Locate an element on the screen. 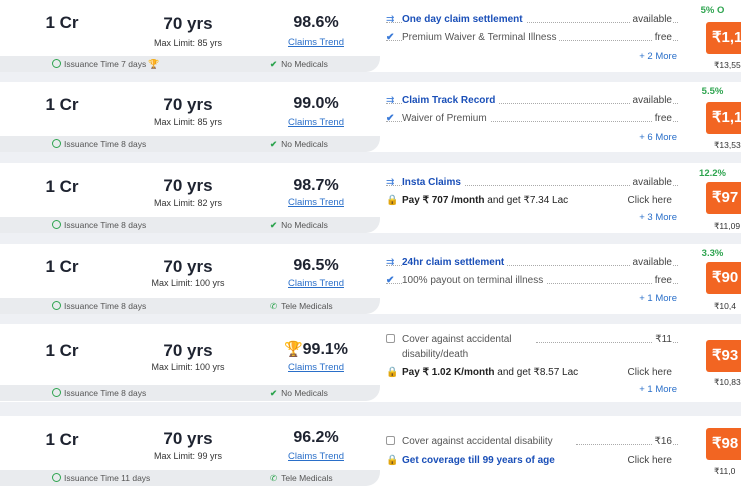 This screenshot has width=741, height=486. claim-settlement-ratio: 96.5% is located at coordinates (316, 265).